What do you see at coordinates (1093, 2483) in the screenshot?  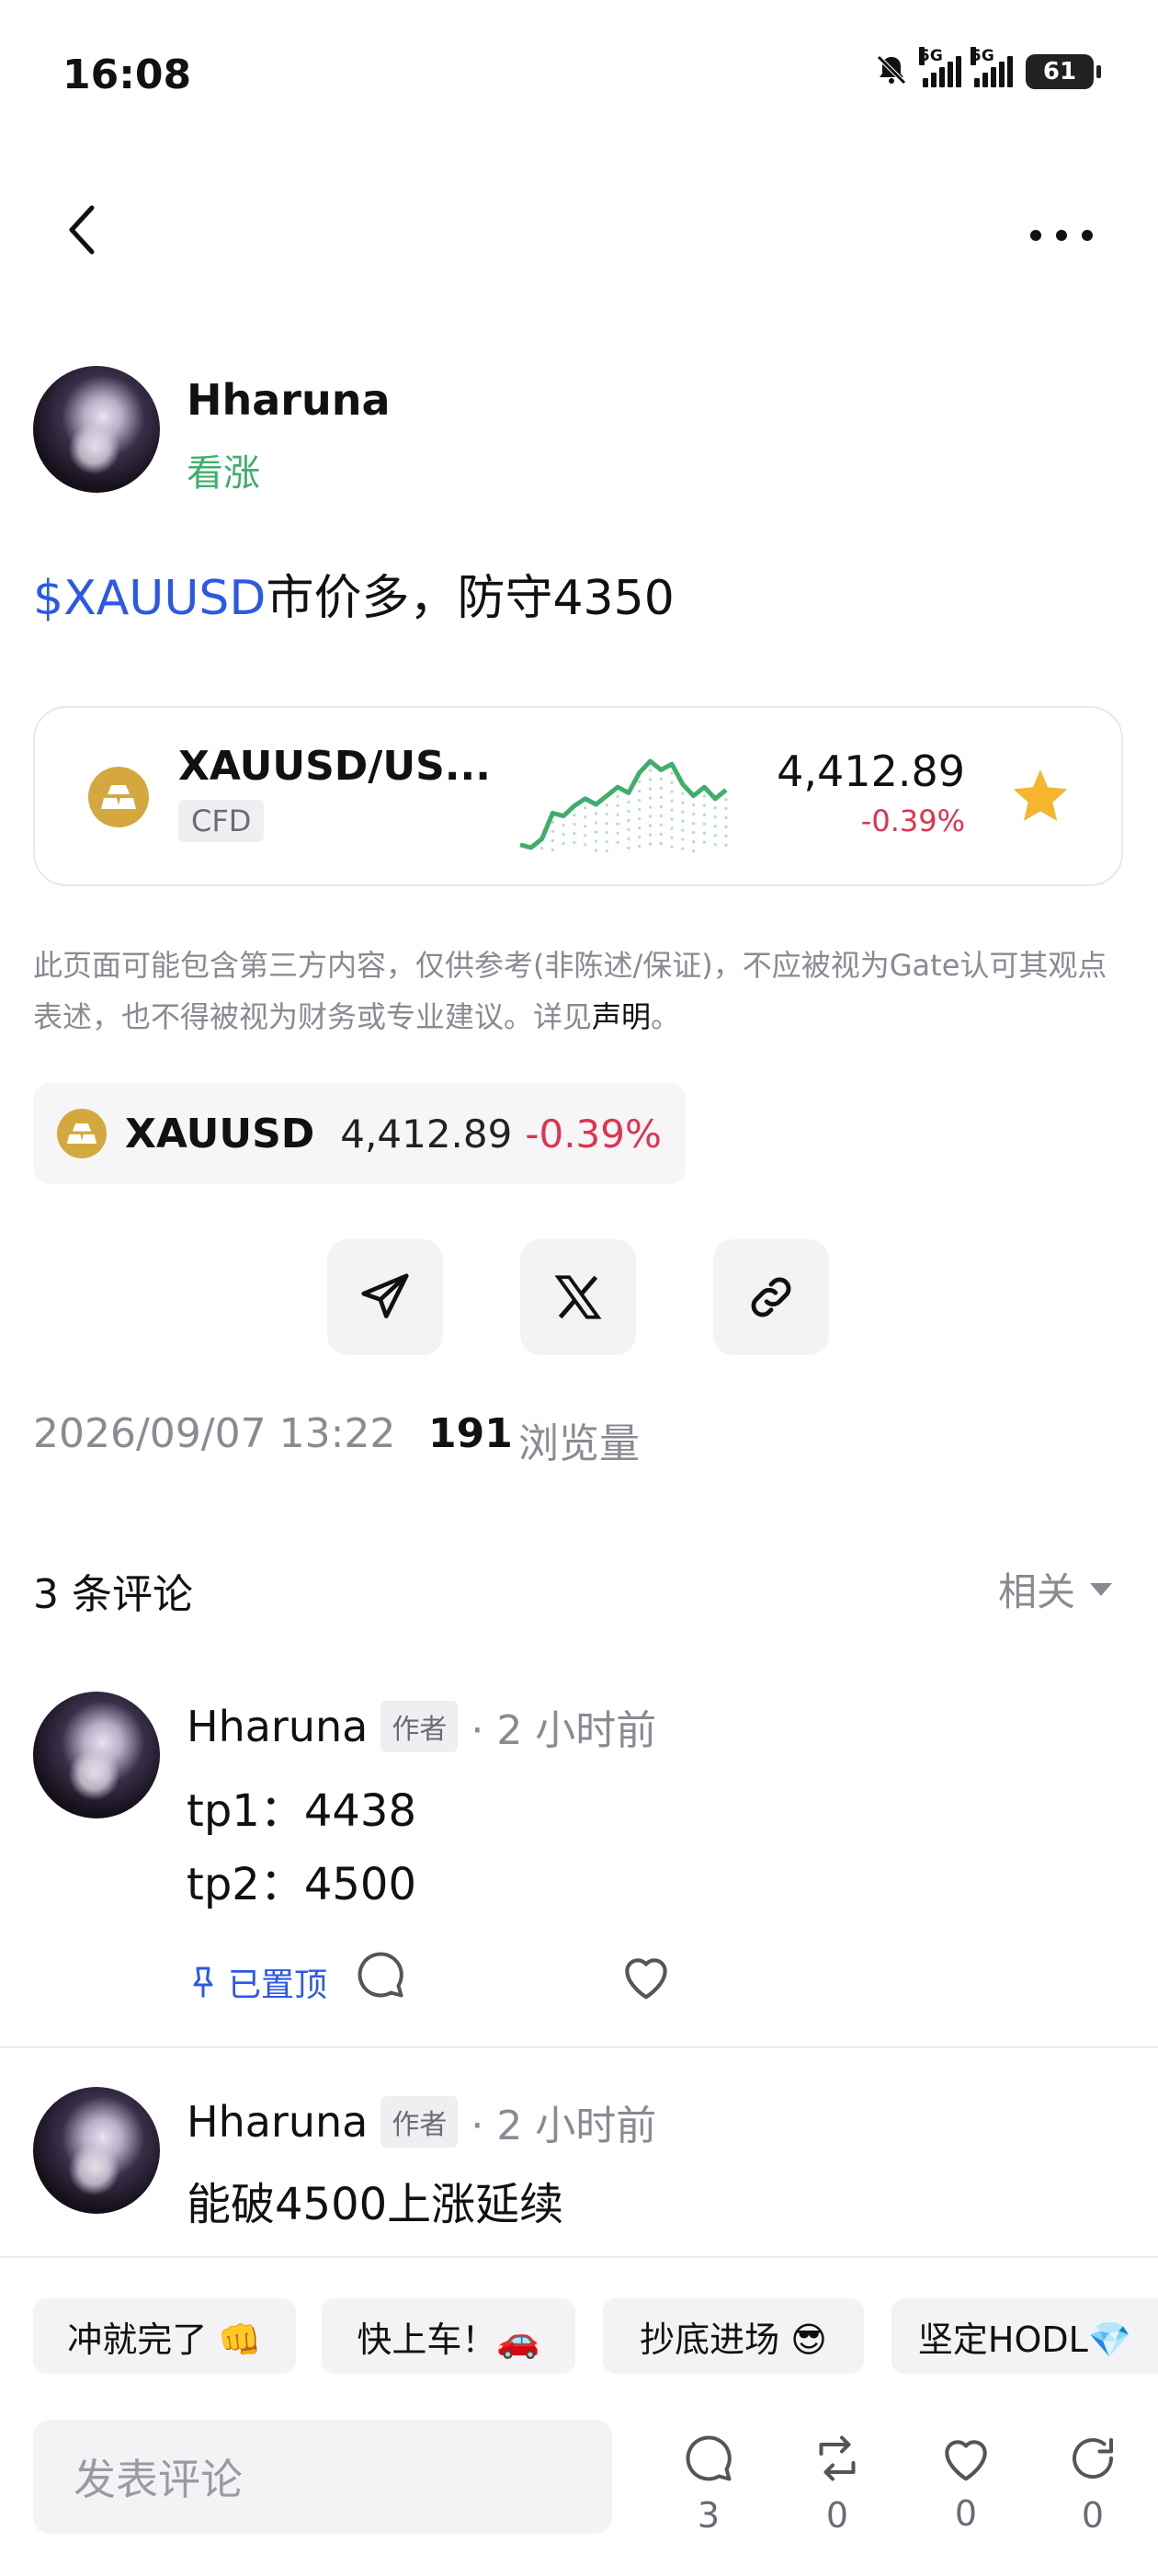 I see `share-action: 0` at bounding box center [1093, 2483].